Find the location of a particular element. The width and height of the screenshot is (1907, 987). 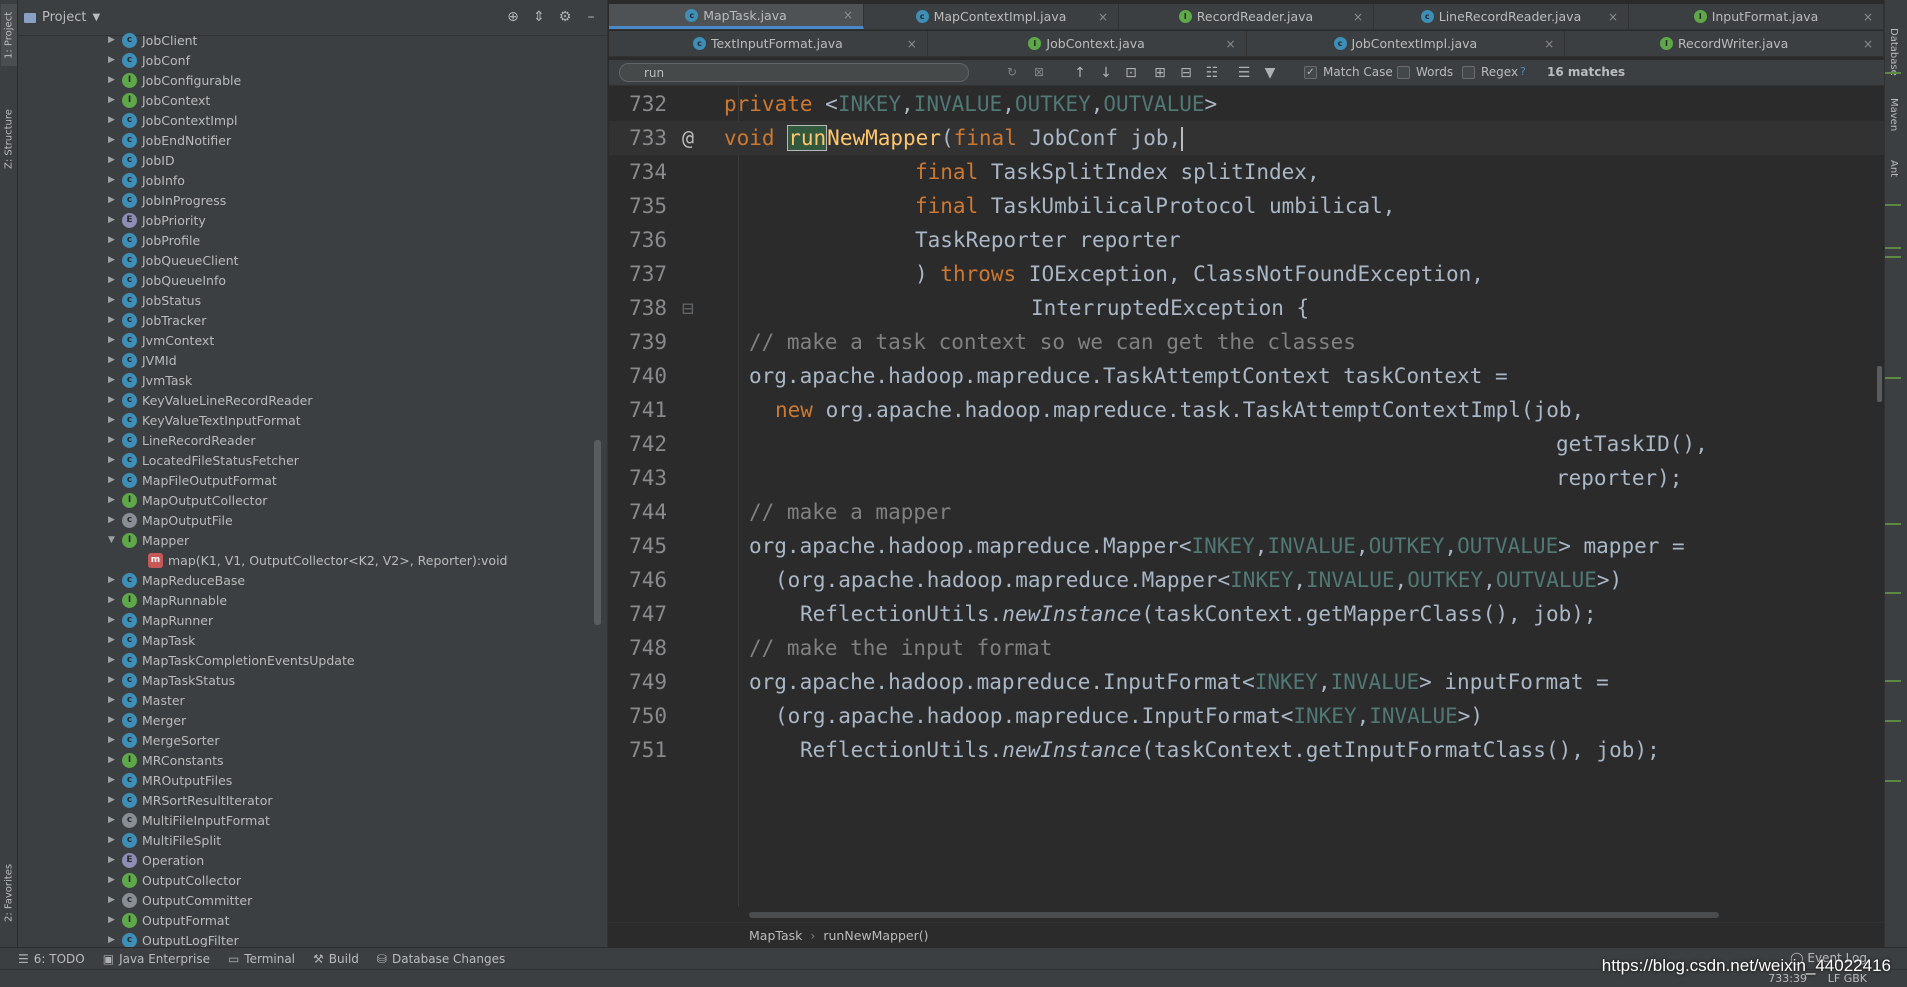

tree-class-item: ▶ c MultiFileSplit is located at coordinates (312, 840).